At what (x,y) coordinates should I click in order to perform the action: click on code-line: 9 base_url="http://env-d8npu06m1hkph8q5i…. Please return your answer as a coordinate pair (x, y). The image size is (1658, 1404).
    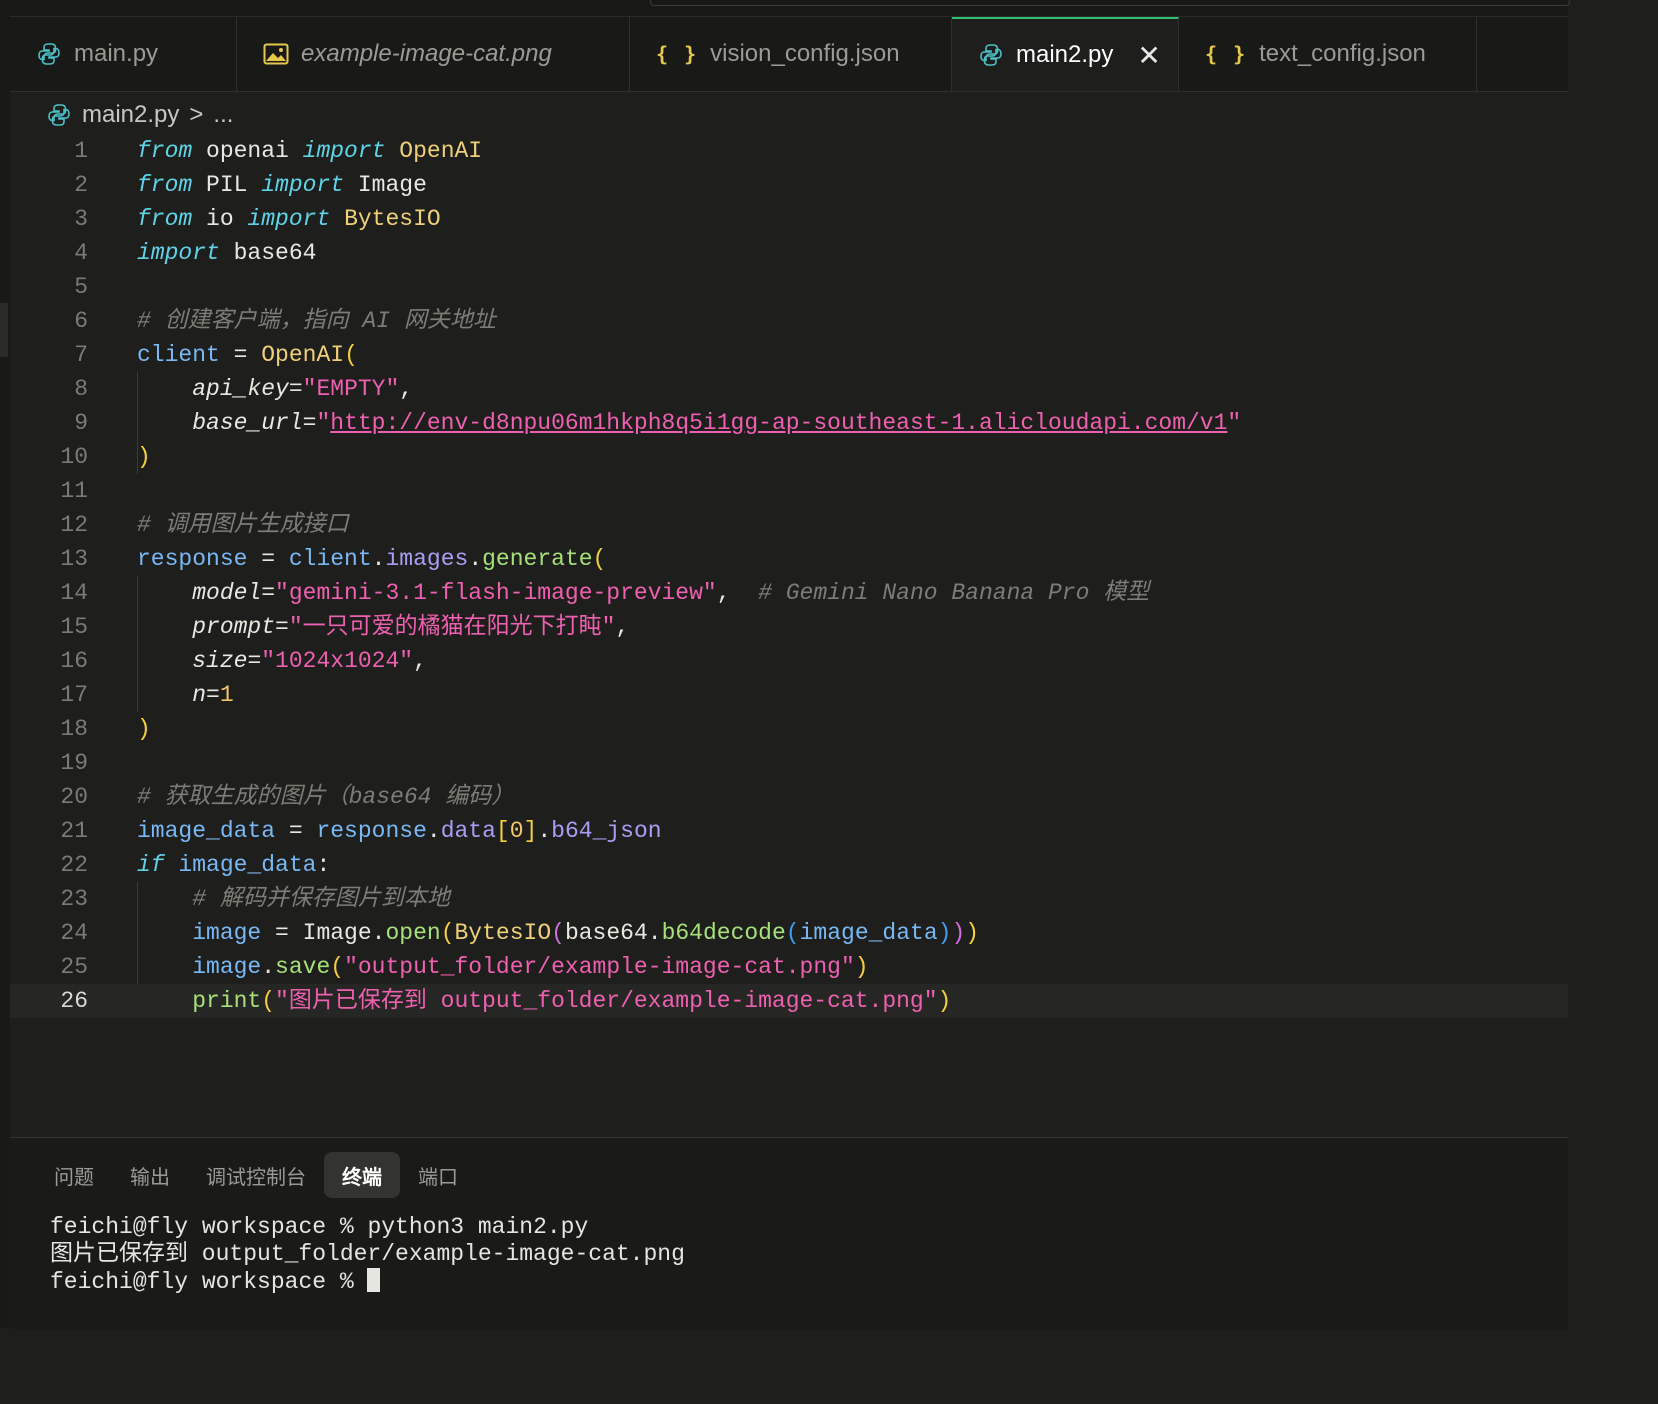
    Looking at the image, I should click on (789, 423).